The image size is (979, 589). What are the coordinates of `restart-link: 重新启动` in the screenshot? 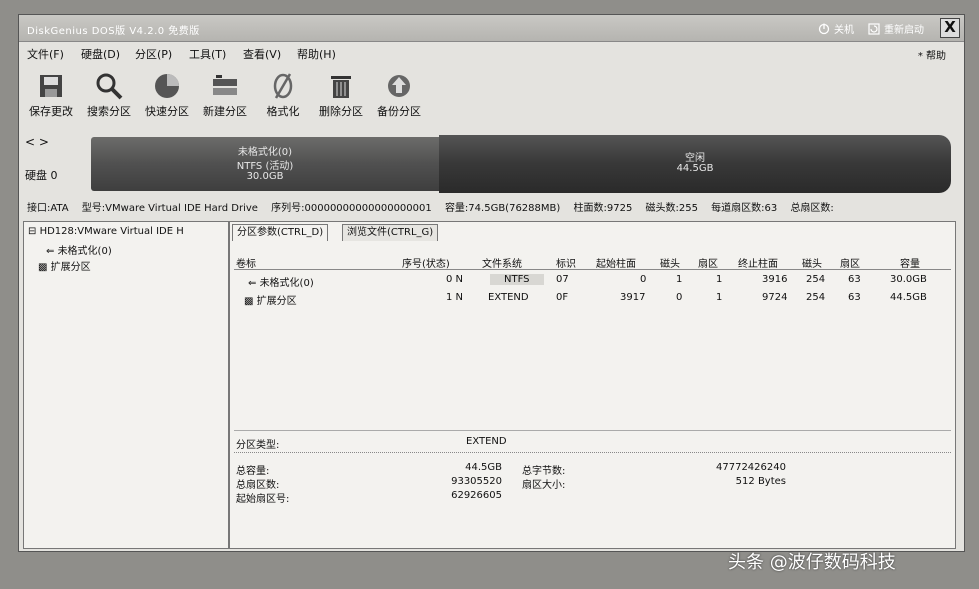 It's located at (896, 28).